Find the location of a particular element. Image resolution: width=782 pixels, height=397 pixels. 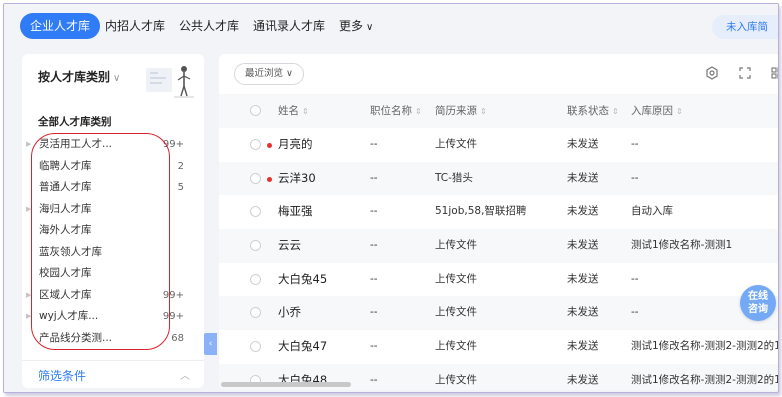

candidate-name: 小乔 is located at coordinates (289, 313).